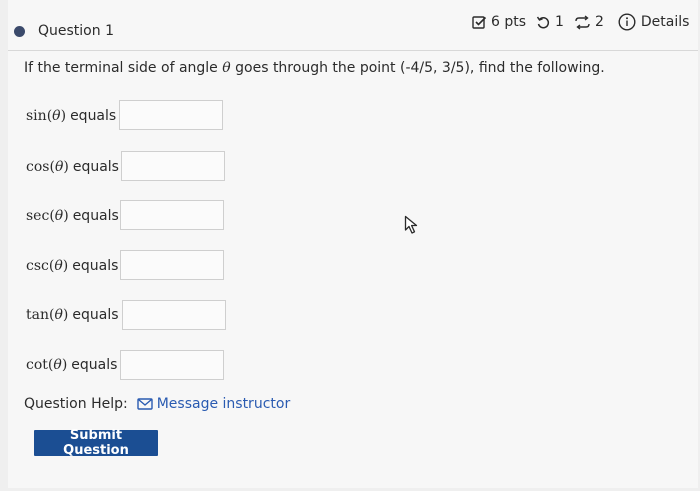 This screenshot has height=491, width=700. I want to click on retry-arrows-icon, so click(582, 22).